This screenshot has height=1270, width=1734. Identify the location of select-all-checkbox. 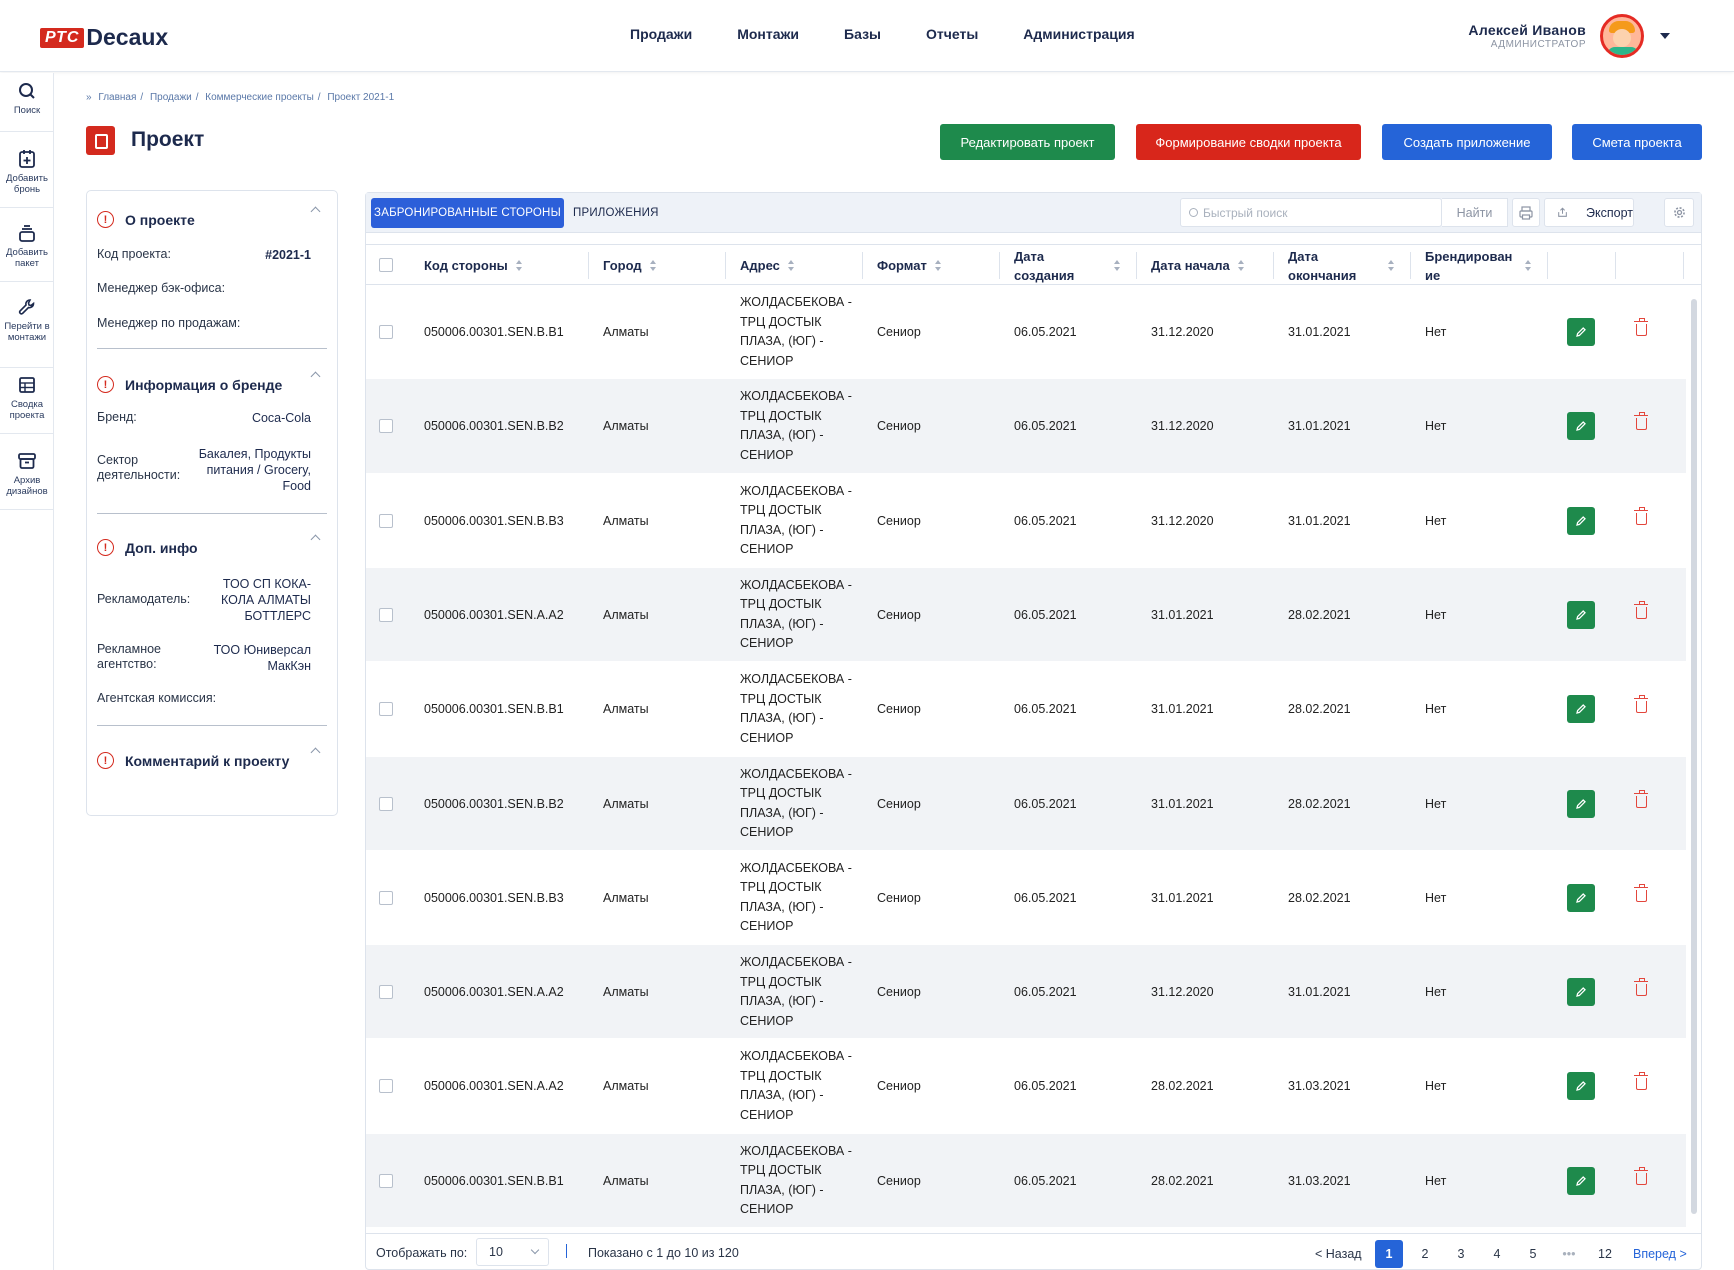
(386, 265).